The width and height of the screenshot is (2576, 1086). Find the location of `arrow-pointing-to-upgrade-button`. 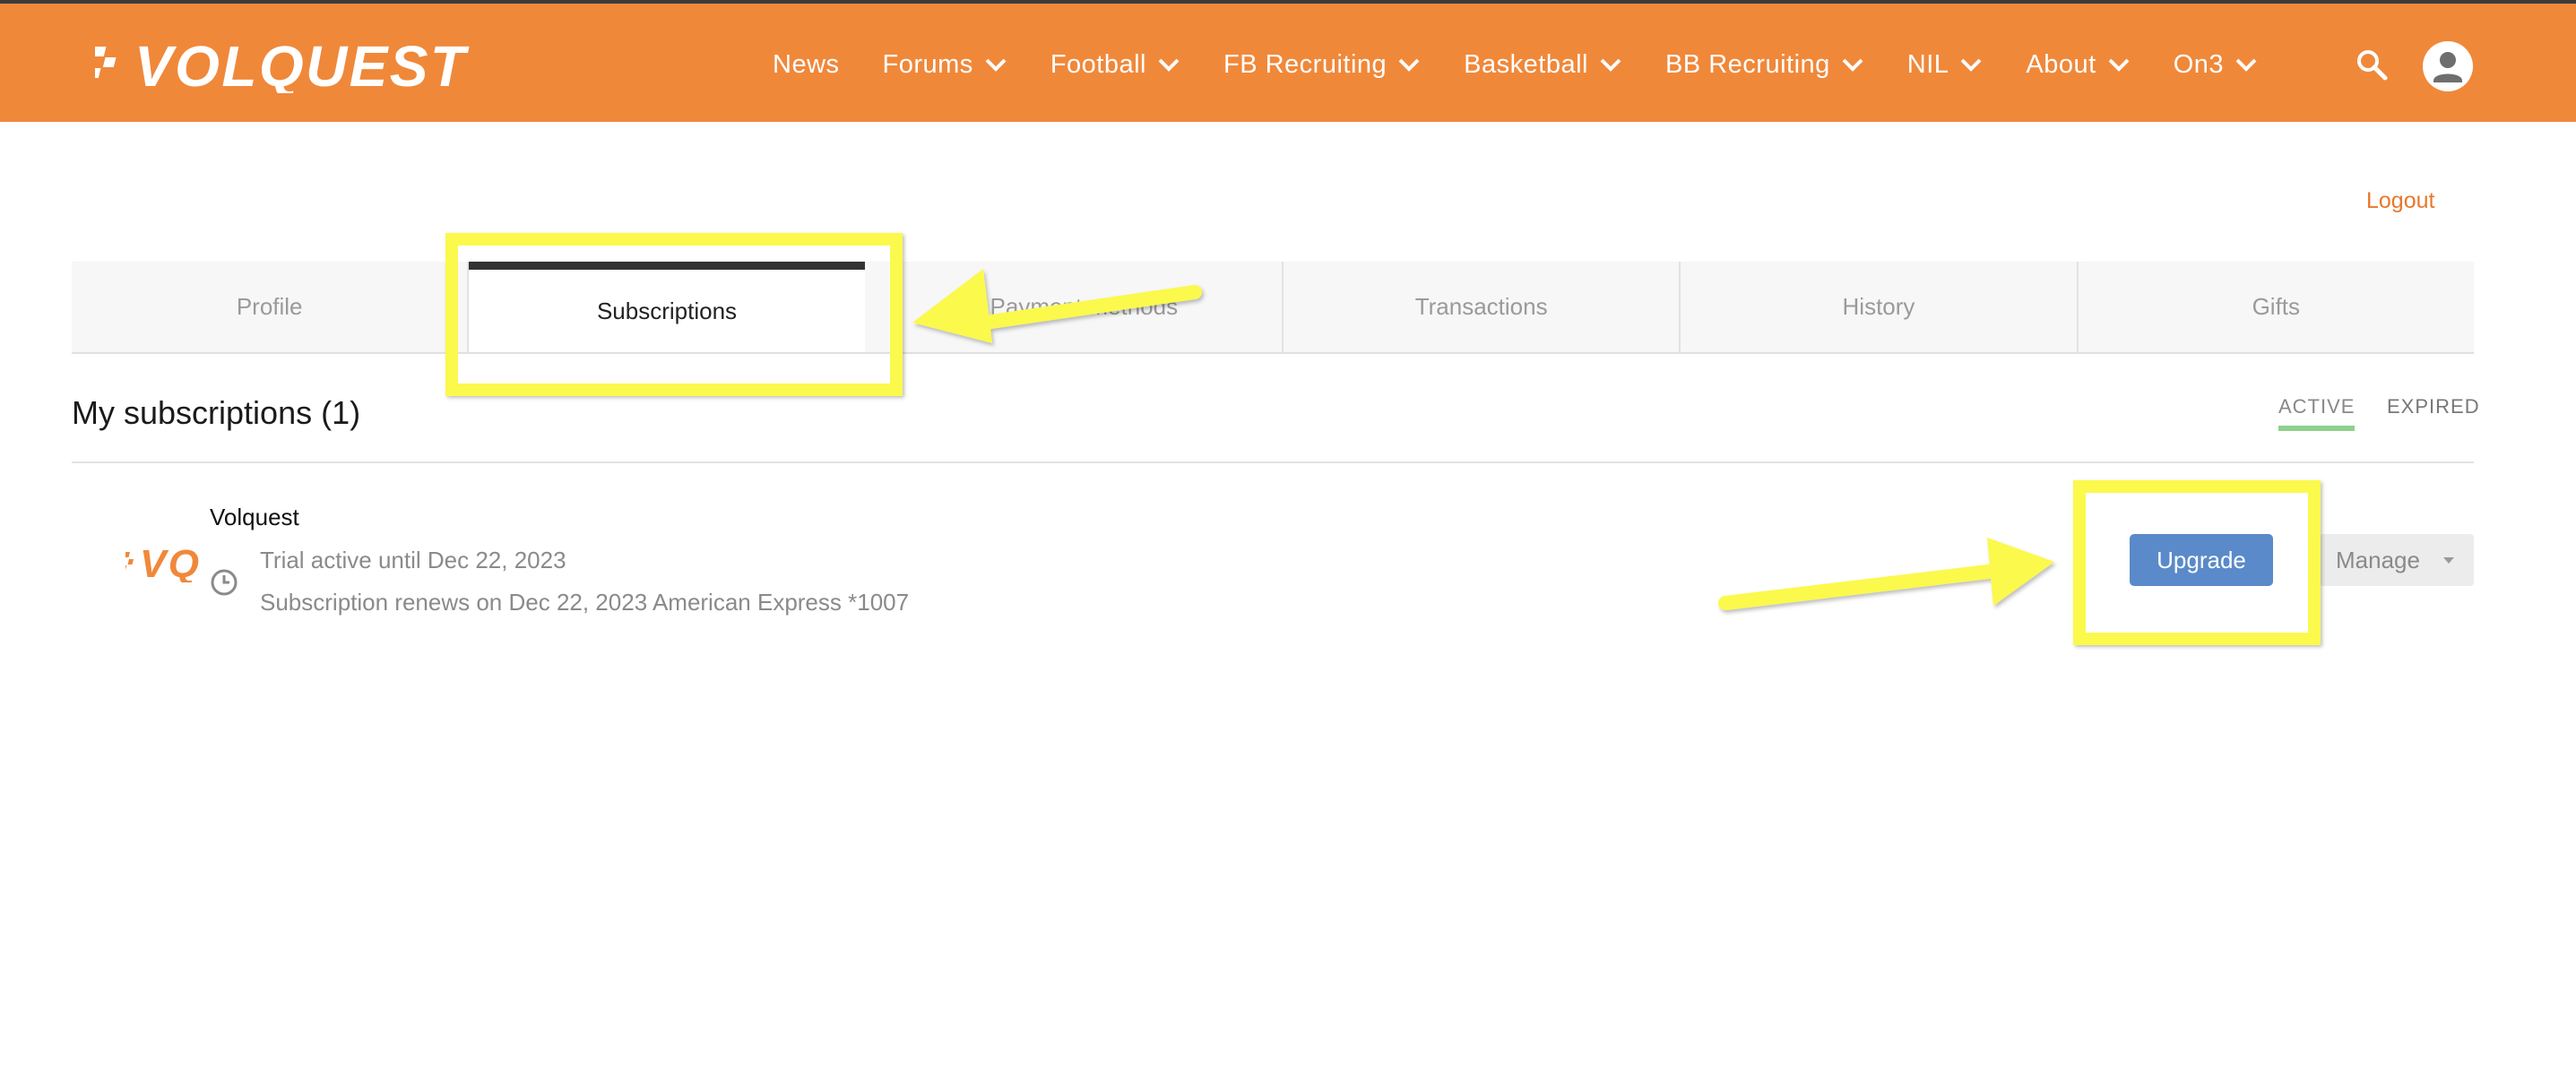

arrow-pointing-to-upgrade-button is located at coordinates (1886, 574).